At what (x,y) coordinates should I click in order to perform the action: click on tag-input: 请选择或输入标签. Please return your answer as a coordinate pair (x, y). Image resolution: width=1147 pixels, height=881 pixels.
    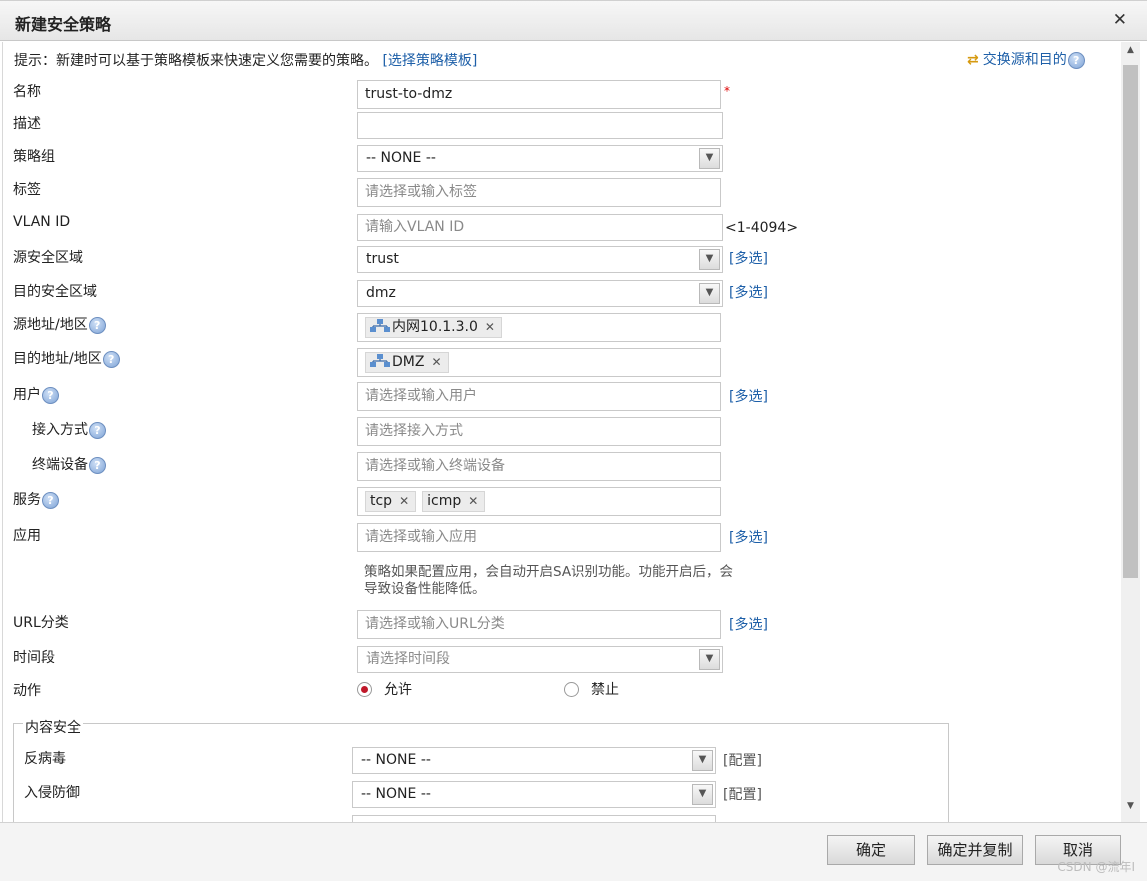
    Looking at the image, I should click on (539, 192).